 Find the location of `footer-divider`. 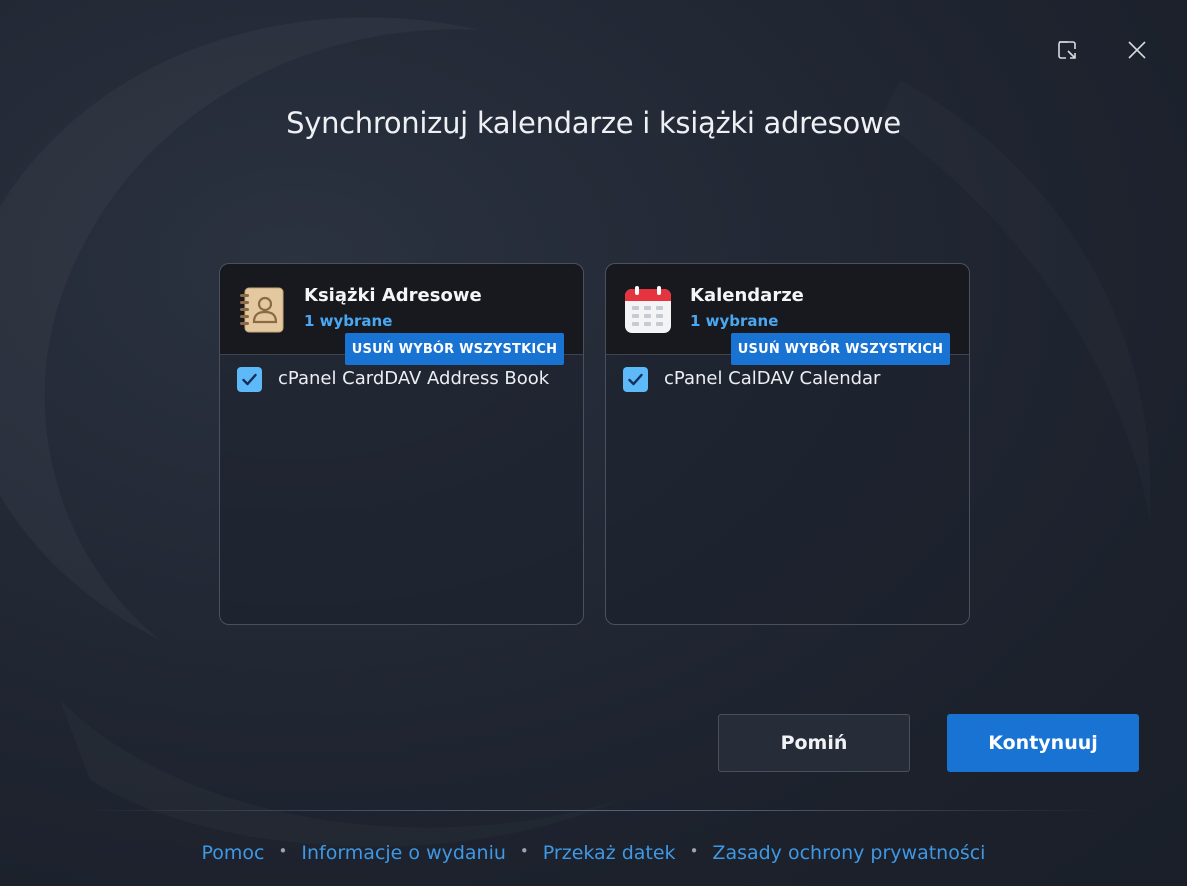

footer-divider is located at coordinates (593, 810).